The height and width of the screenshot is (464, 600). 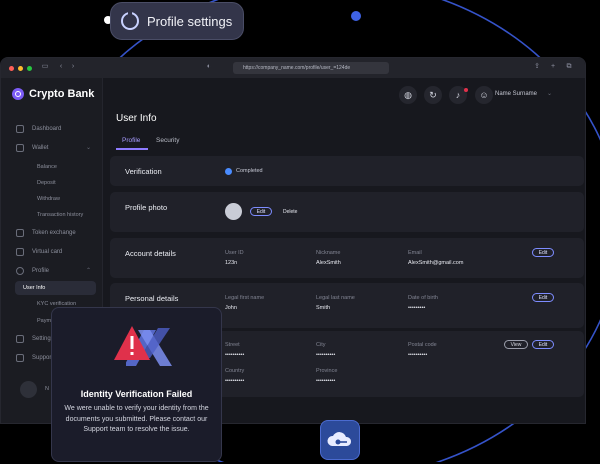 What do you see at coordinates (335, 298) in the screenshot?
I see `last-name-label: Legal last name` at bounding box center [335, 298].